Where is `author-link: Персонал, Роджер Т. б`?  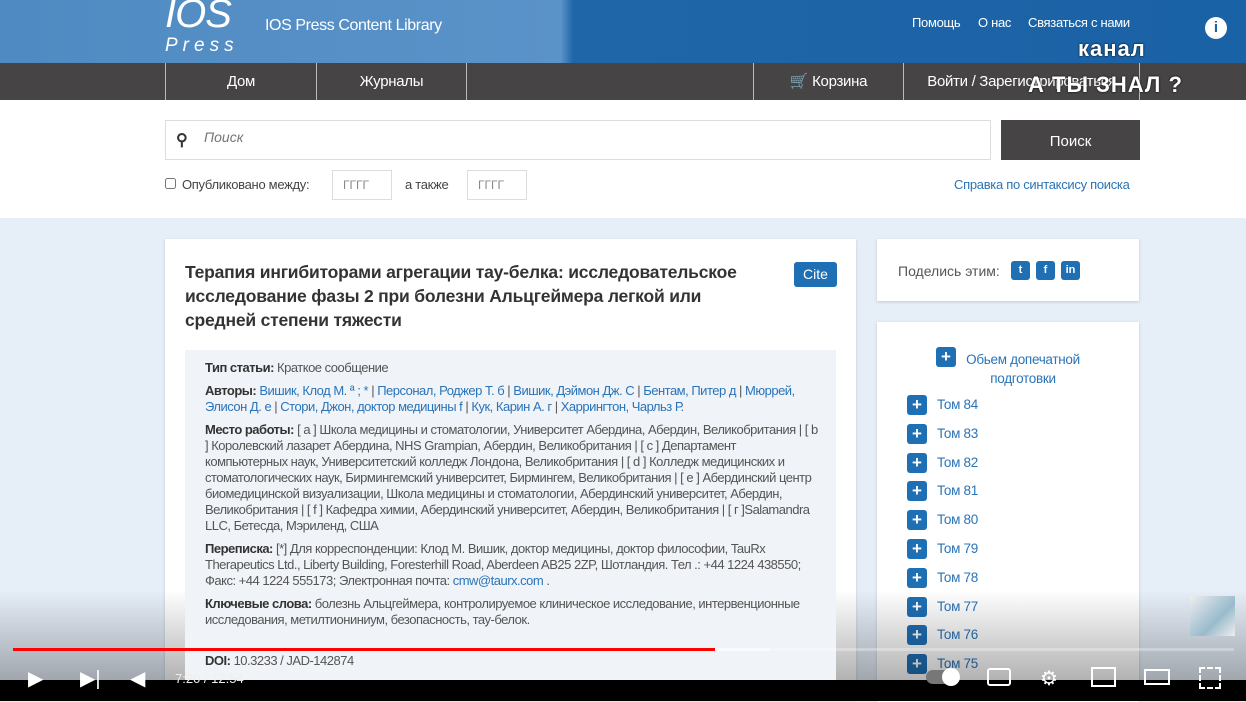 author-link: Персонал, Роджер Т. б is located at coordinates (440, 390).